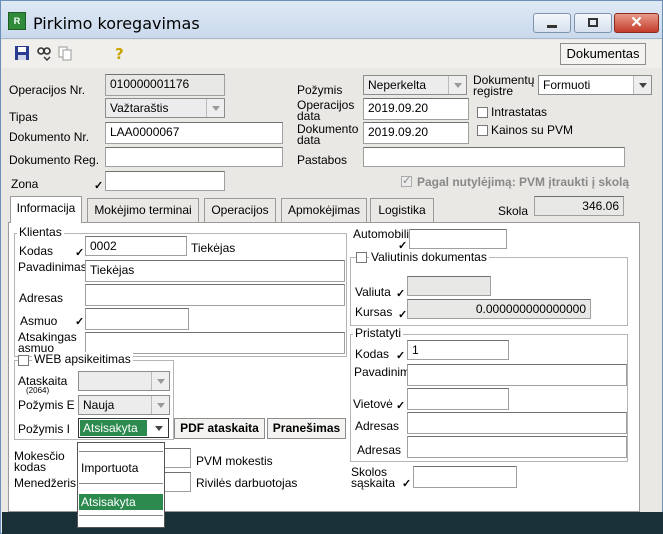 This screenshot has height=534, width=663. I want to click on p-address1-field, so click(517, 423).